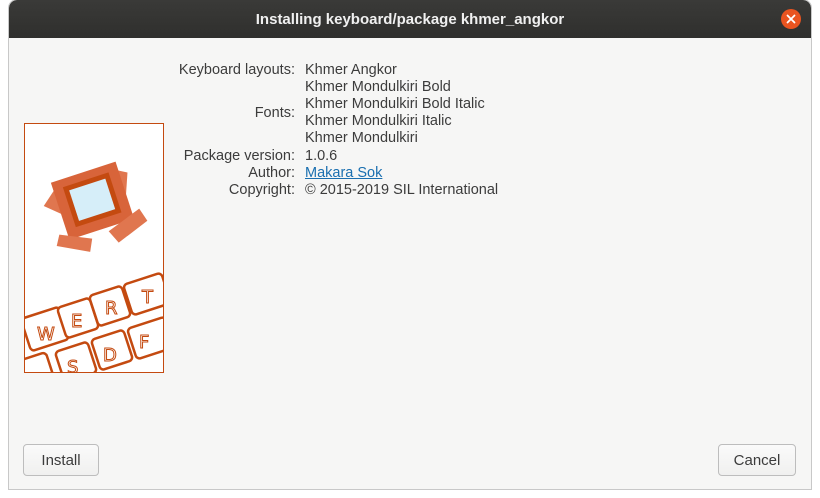 The width and height of the screenshot is (820, 498). What do you see at coordinates (321, 156) in the screenshot?
I see `package-version-value: 1.0.6` at bounding box center [321, 156].